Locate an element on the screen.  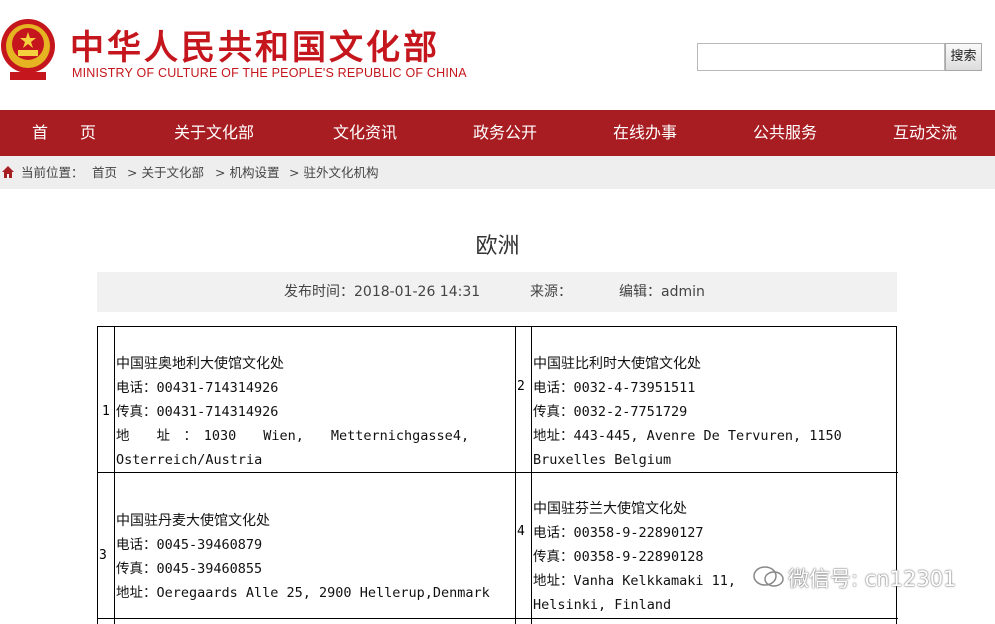
breadcrumb-about: > 关于文化部 is located at coordinates (165, 172).